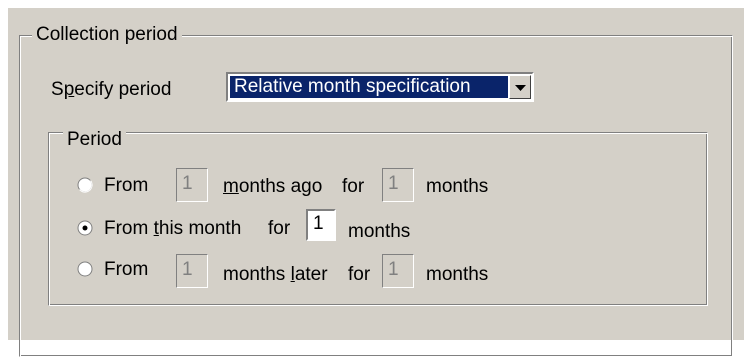 The width and height of the screenshot is (752, 357). I want to click on specify-period-dropdown: Relative month specification, so click(380, 87).